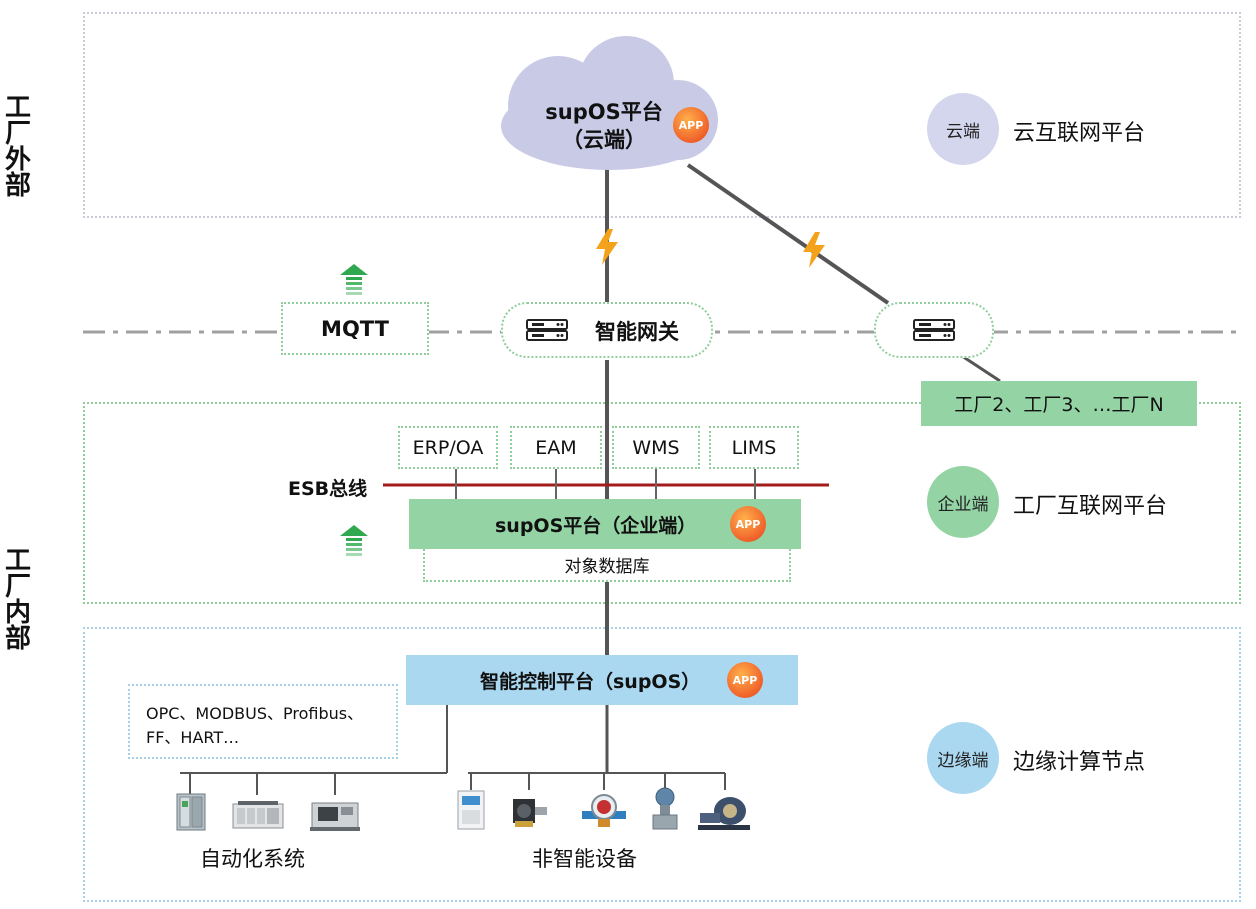 The width and height of the screenshot is (1256, 909). Describe the element at coordinates (258, 815) in the screenshot. I see `plc-icon` at that location.